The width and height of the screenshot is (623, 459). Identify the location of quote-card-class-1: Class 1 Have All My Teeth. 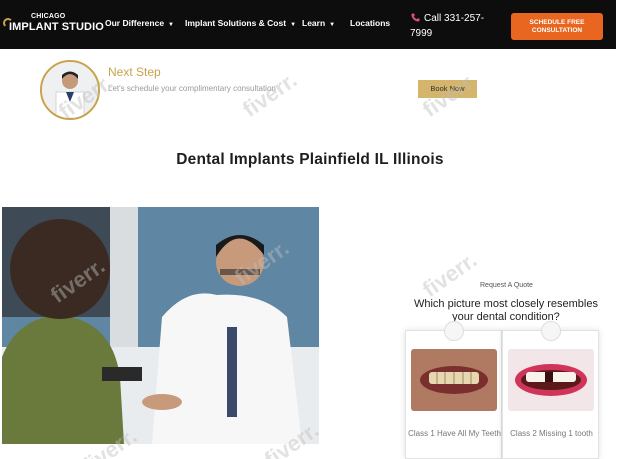
(453, 390).